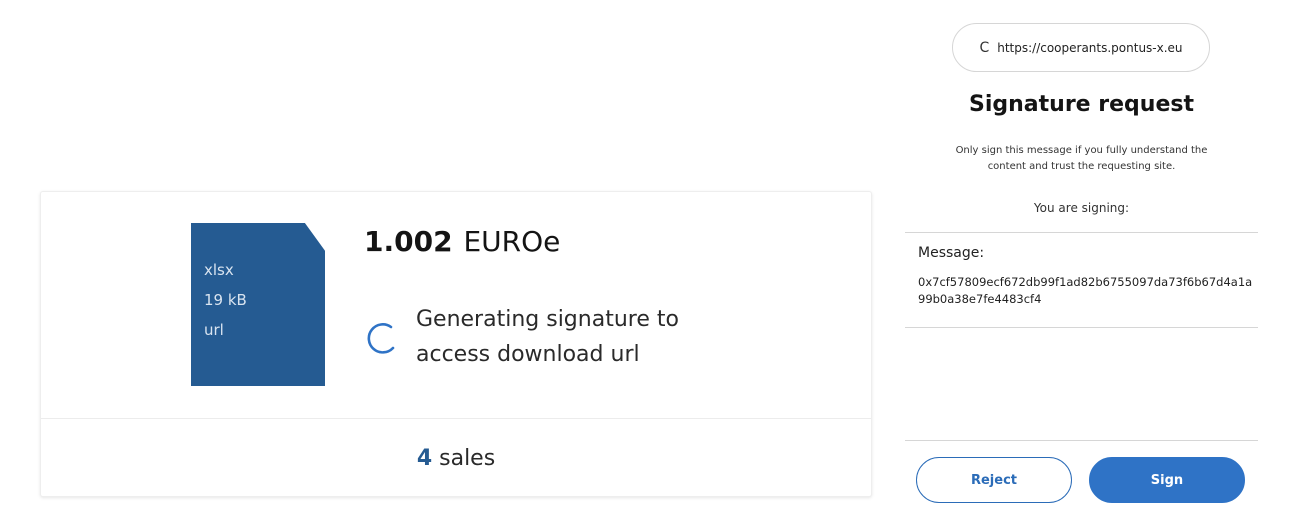 The image size is (1298, 522). What do you see at coordinates (424, 458) in the screenshot?
I see `sales-count: 4` at bounding box center [424, 458].